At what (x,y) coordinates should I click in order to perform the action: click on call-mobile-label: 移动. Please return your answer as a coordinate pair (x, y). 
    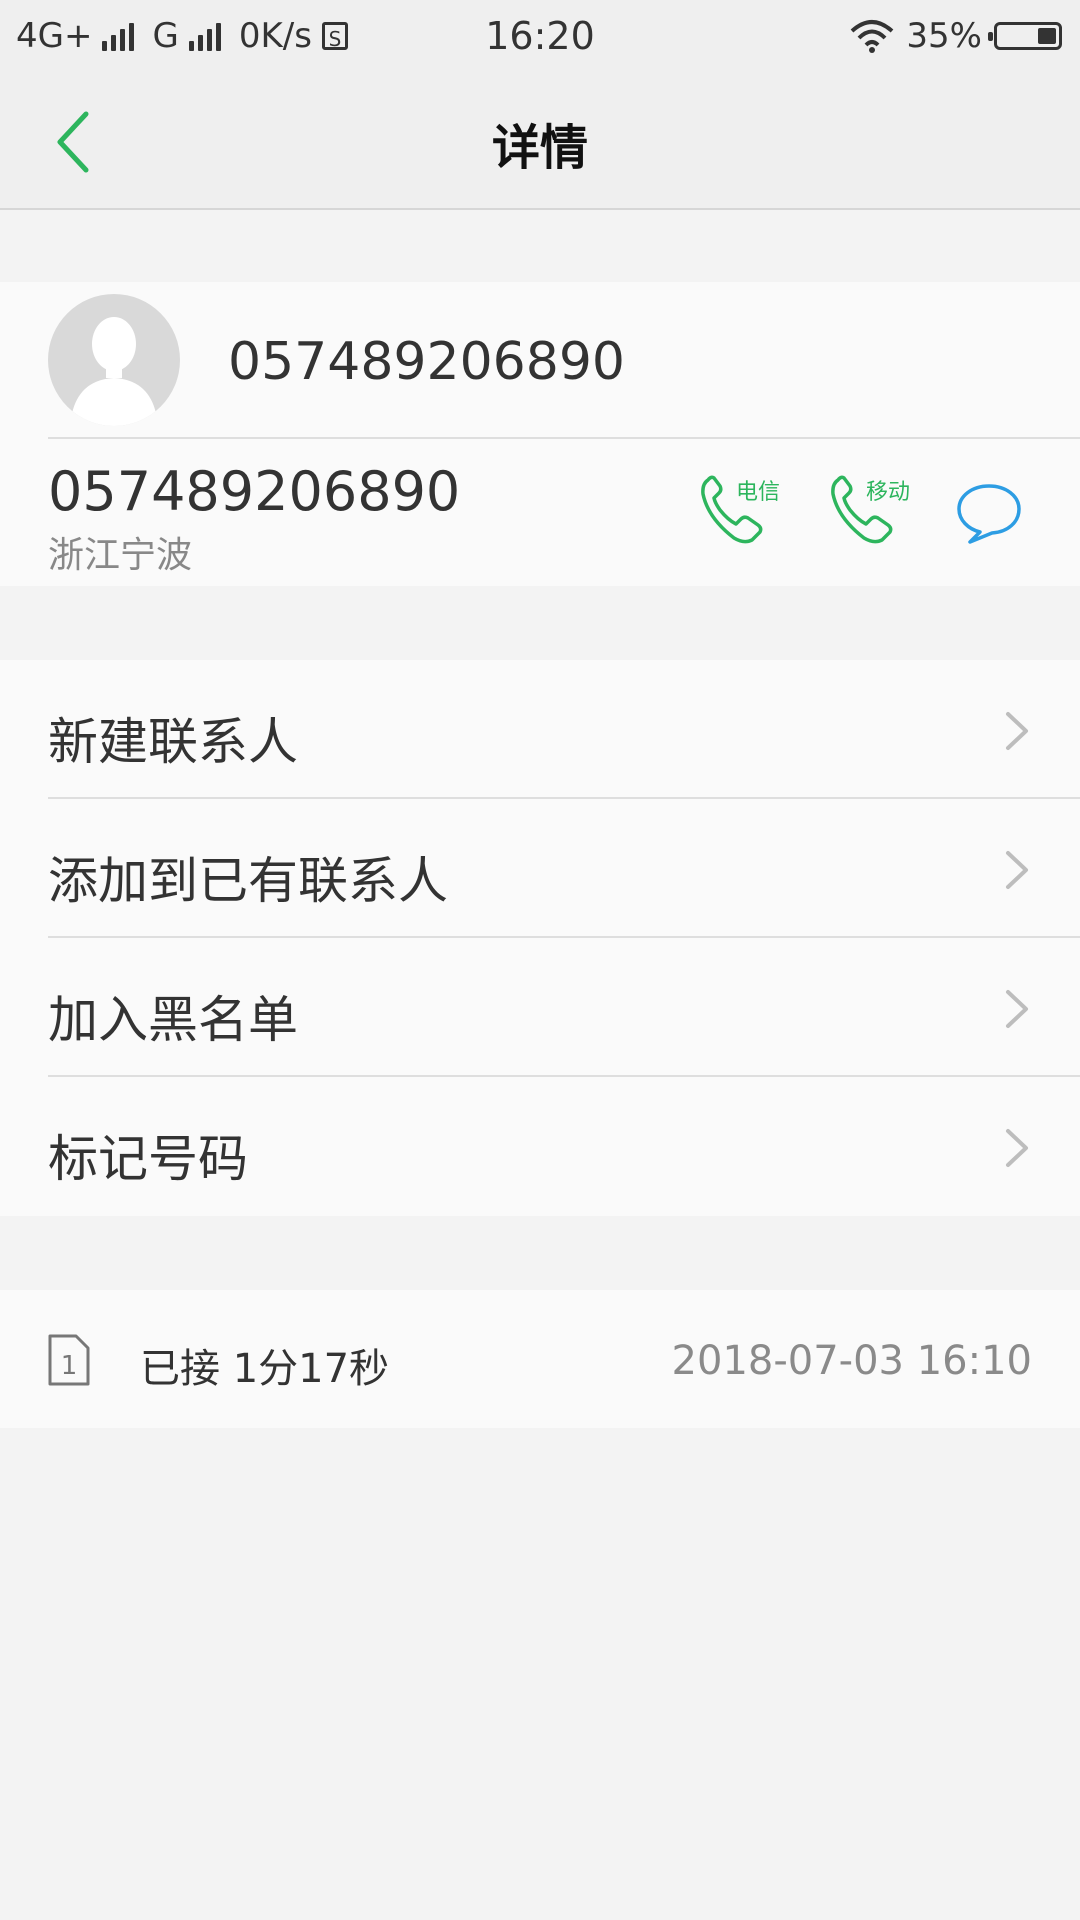
    Looking at the image, I should click on (888, 492).